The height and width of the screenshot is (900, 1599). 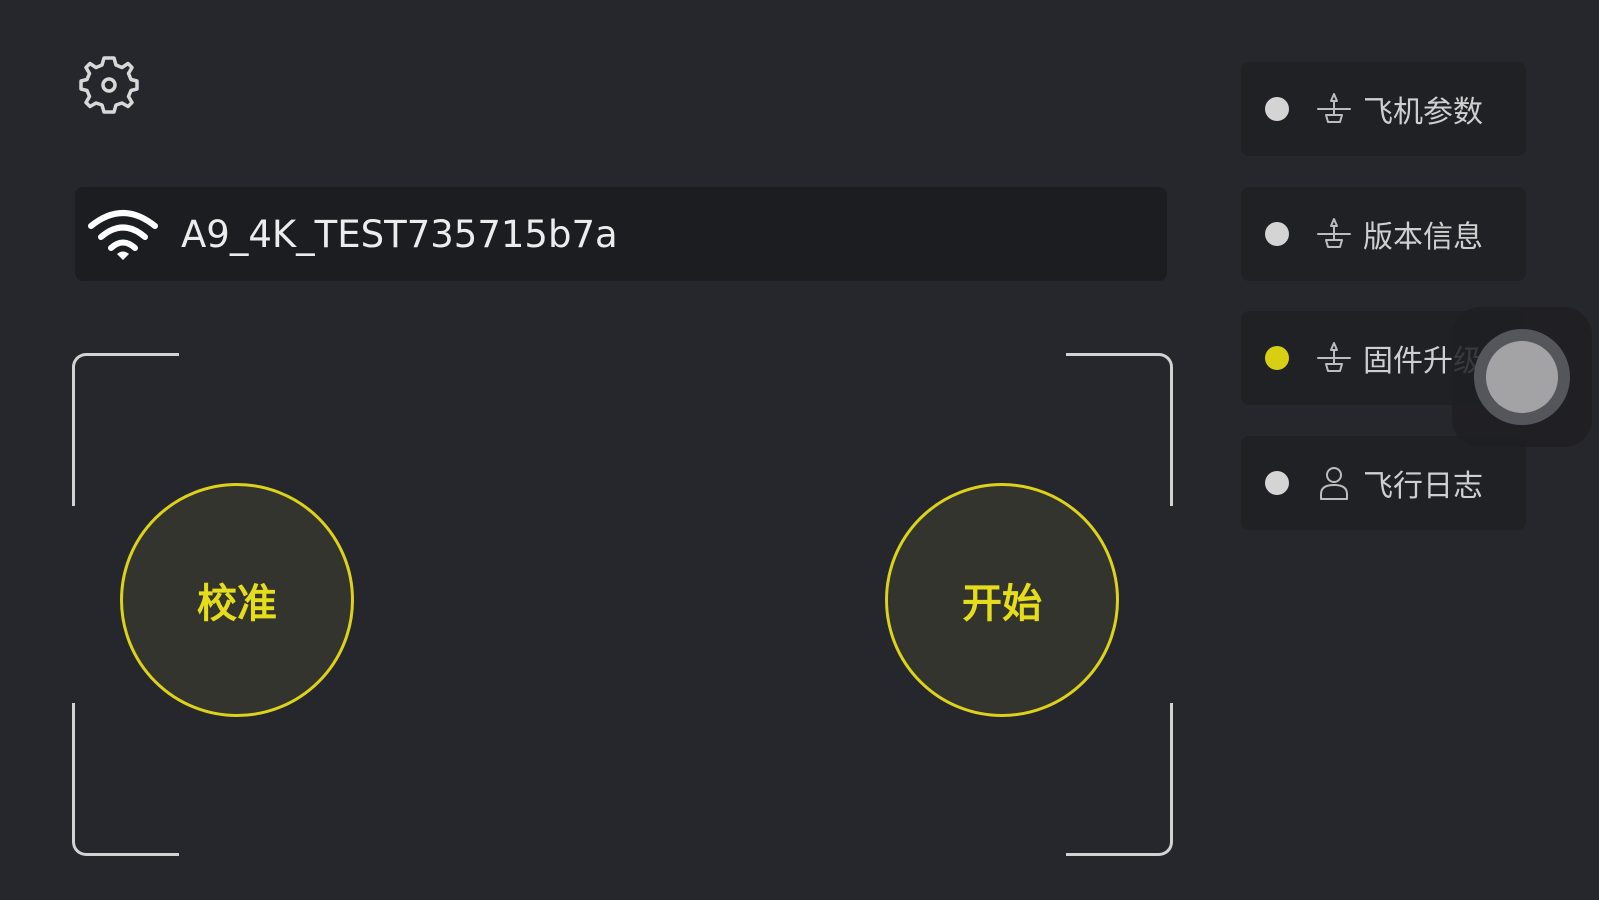 I want to click on frame-corner-bottom-right, so click(x=1119, y=779).